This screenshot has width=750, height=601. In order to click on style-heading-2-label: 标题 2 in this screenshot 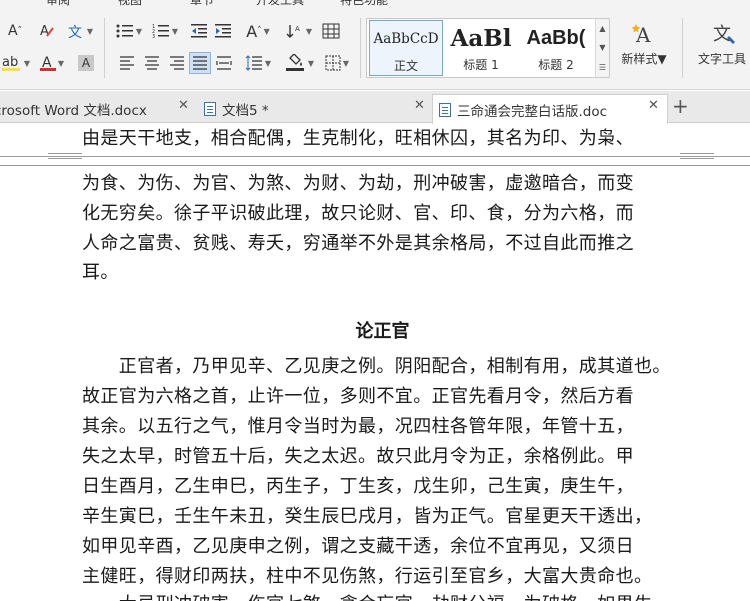, I will do `click(556, 65)`.